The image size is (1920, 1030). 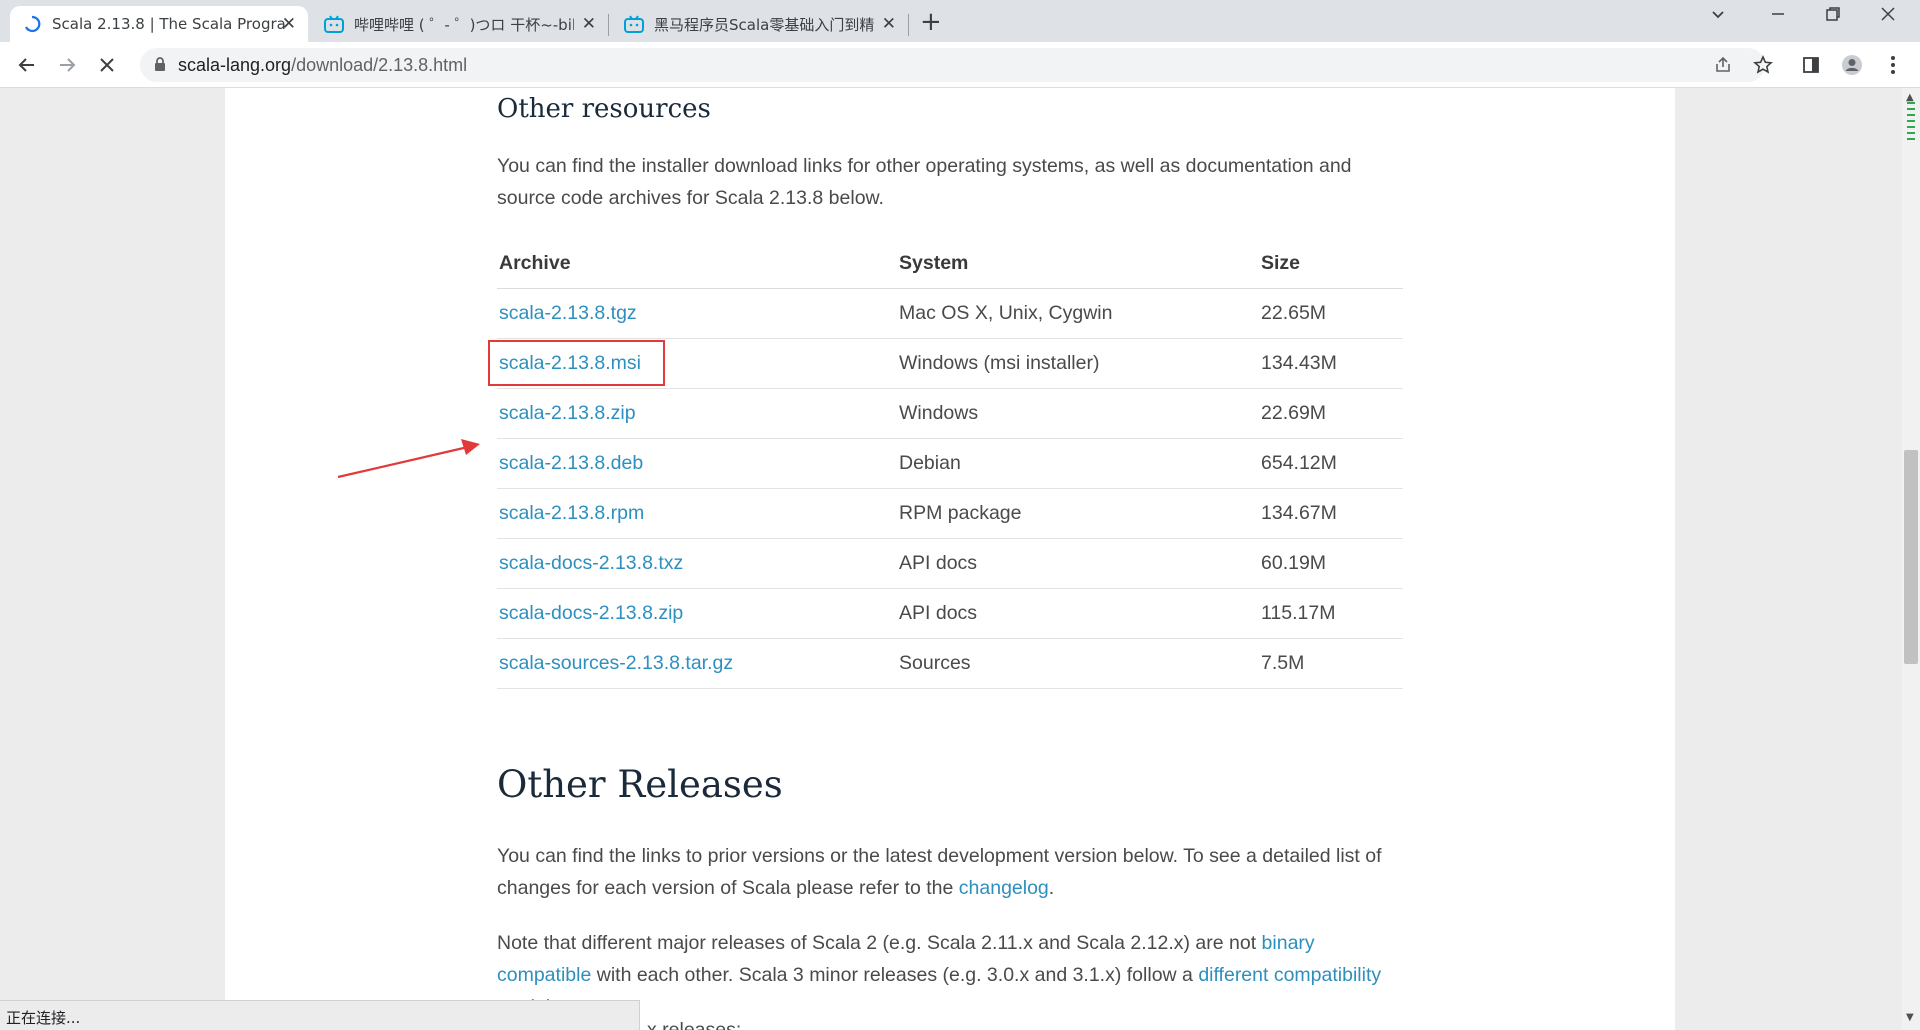 I want to click on system-cell: Windows, so click(x=1078, y=413).